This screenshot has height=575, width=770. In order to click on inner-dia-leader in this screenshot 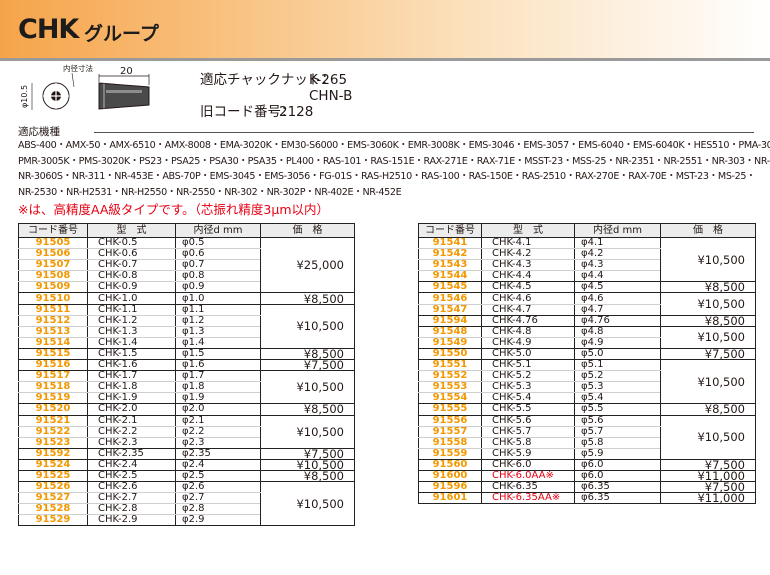, I will do `click(73, 80)`.